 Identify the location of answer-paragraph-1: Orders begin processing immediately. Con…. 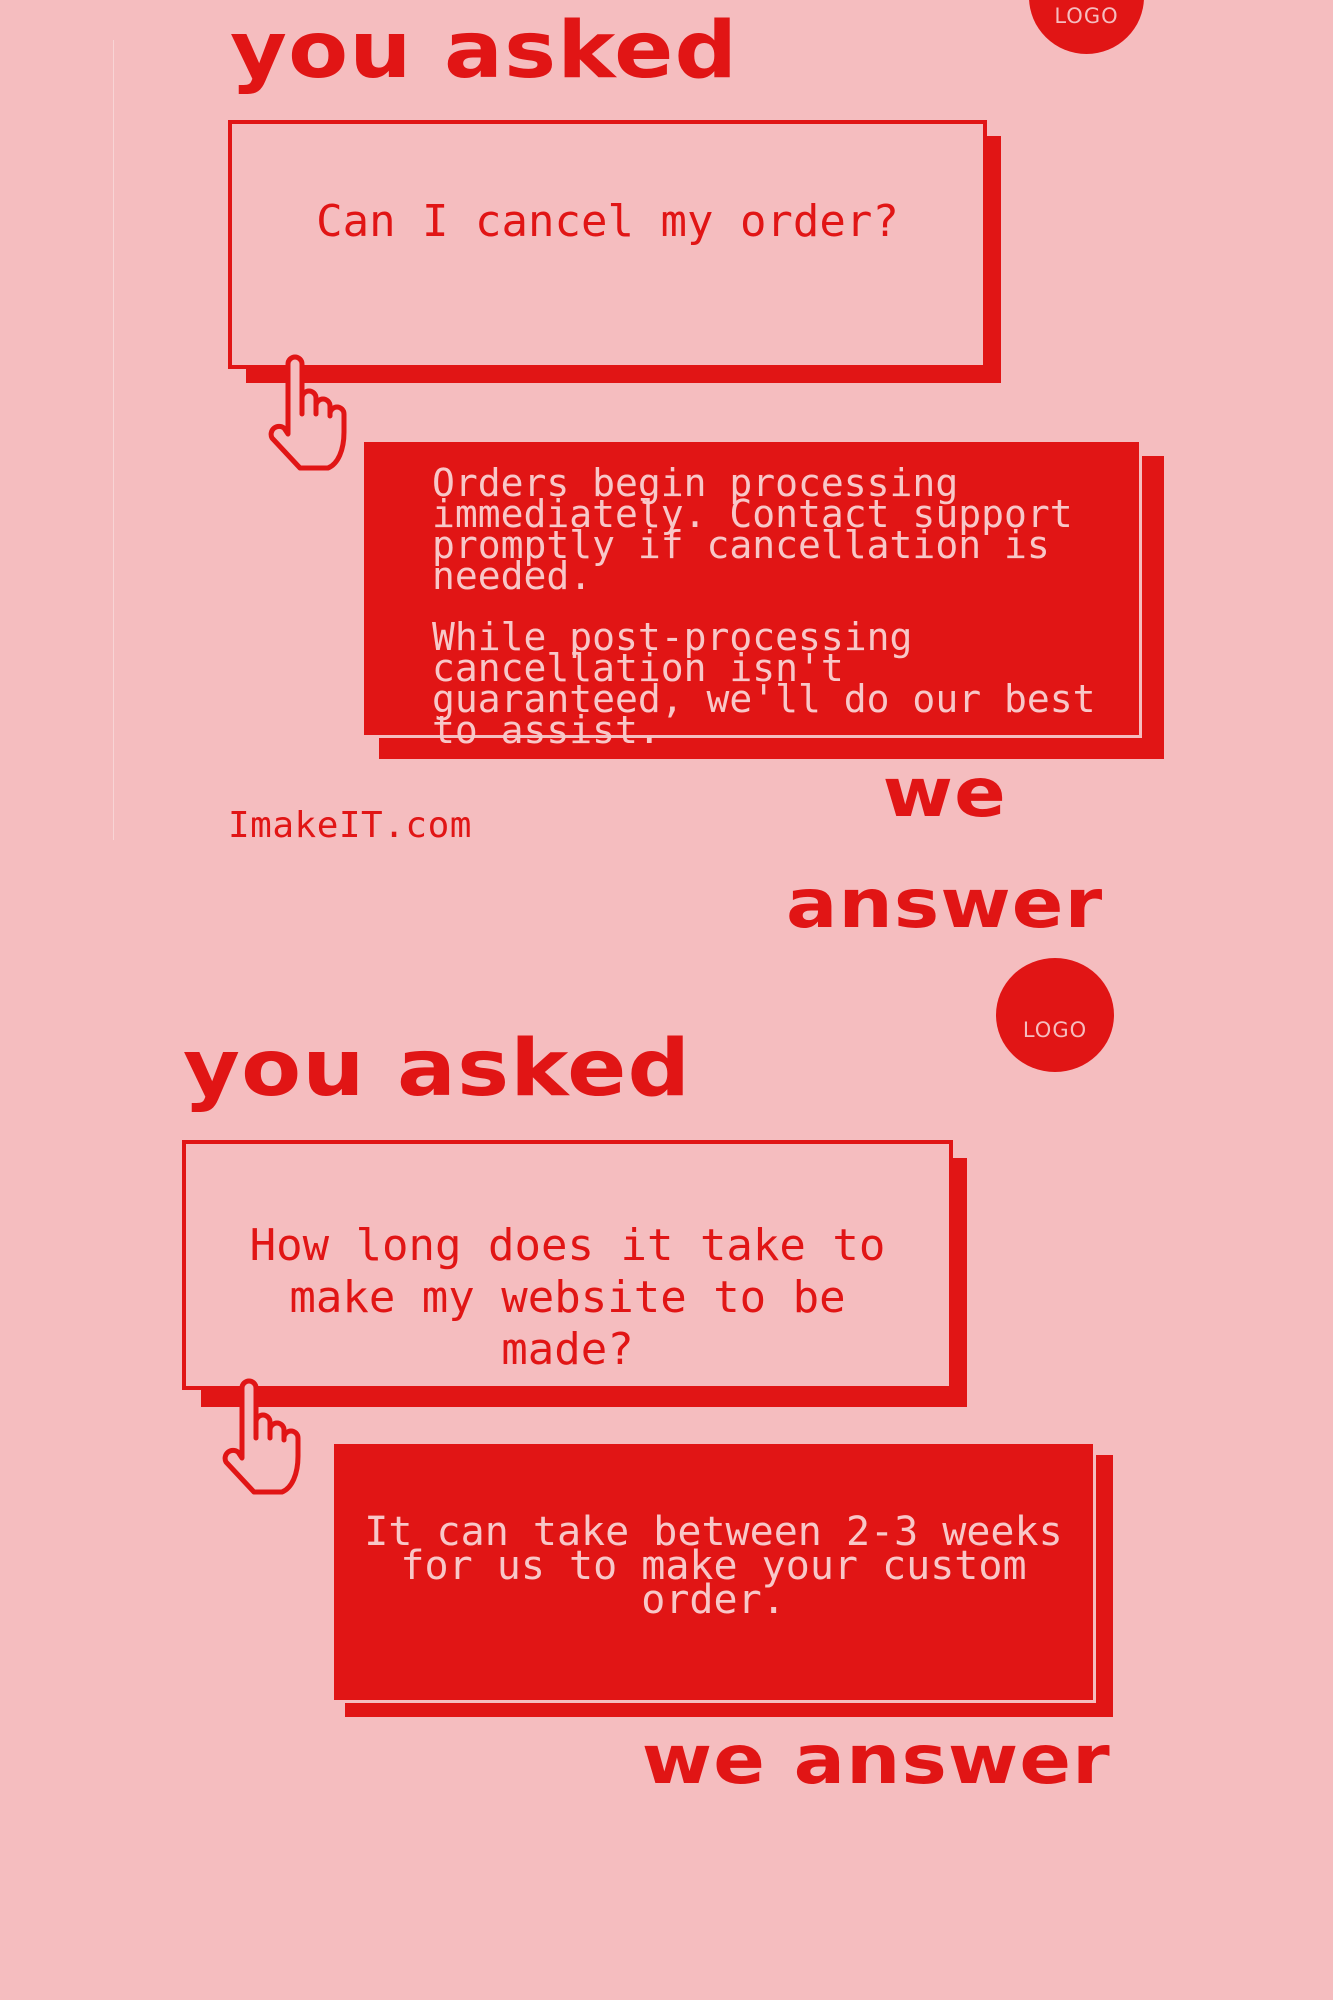
(752, 529).